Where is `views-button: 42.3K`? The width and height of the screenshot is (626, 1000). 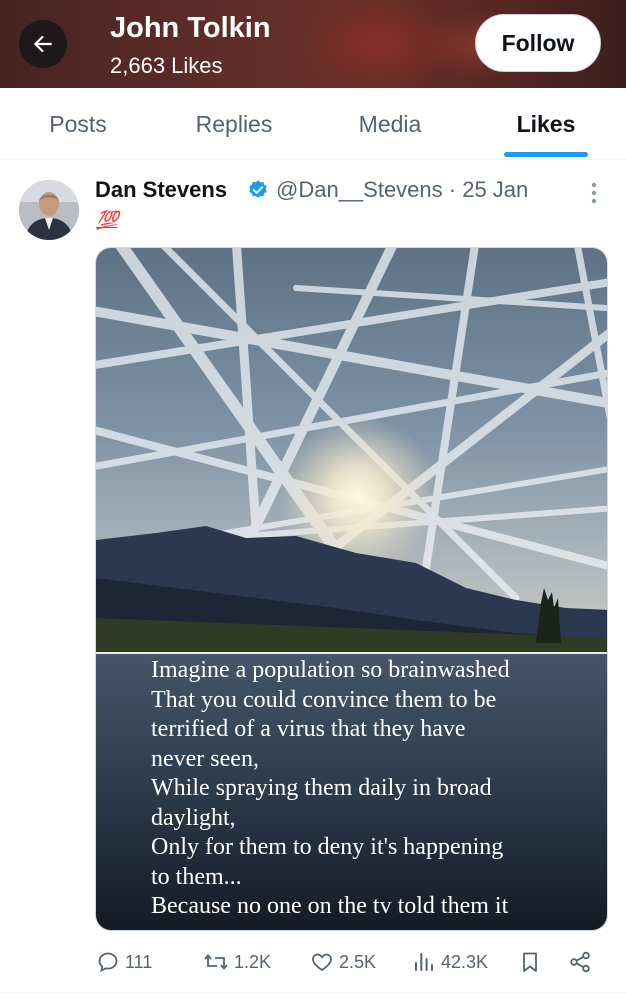
views-button: 42.3K is located at coordinates (450, 962).